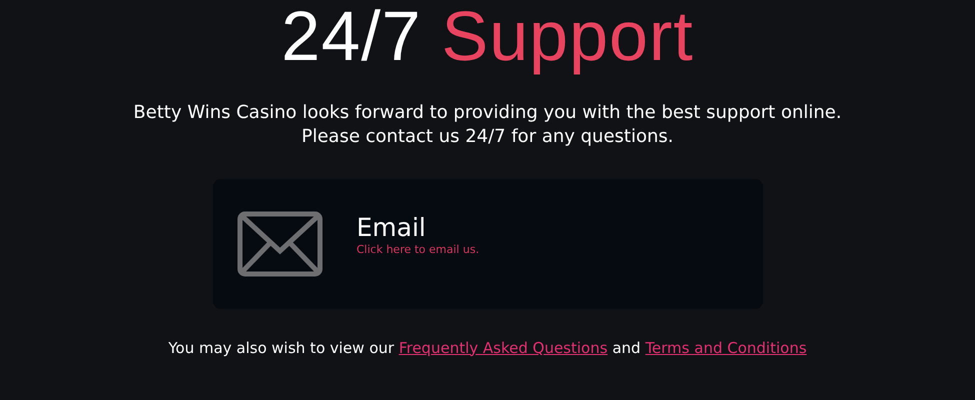 This screenshot has width=975, height=400. I want to click on faq-link: Frequently Asked Questions, so click(503, 347).